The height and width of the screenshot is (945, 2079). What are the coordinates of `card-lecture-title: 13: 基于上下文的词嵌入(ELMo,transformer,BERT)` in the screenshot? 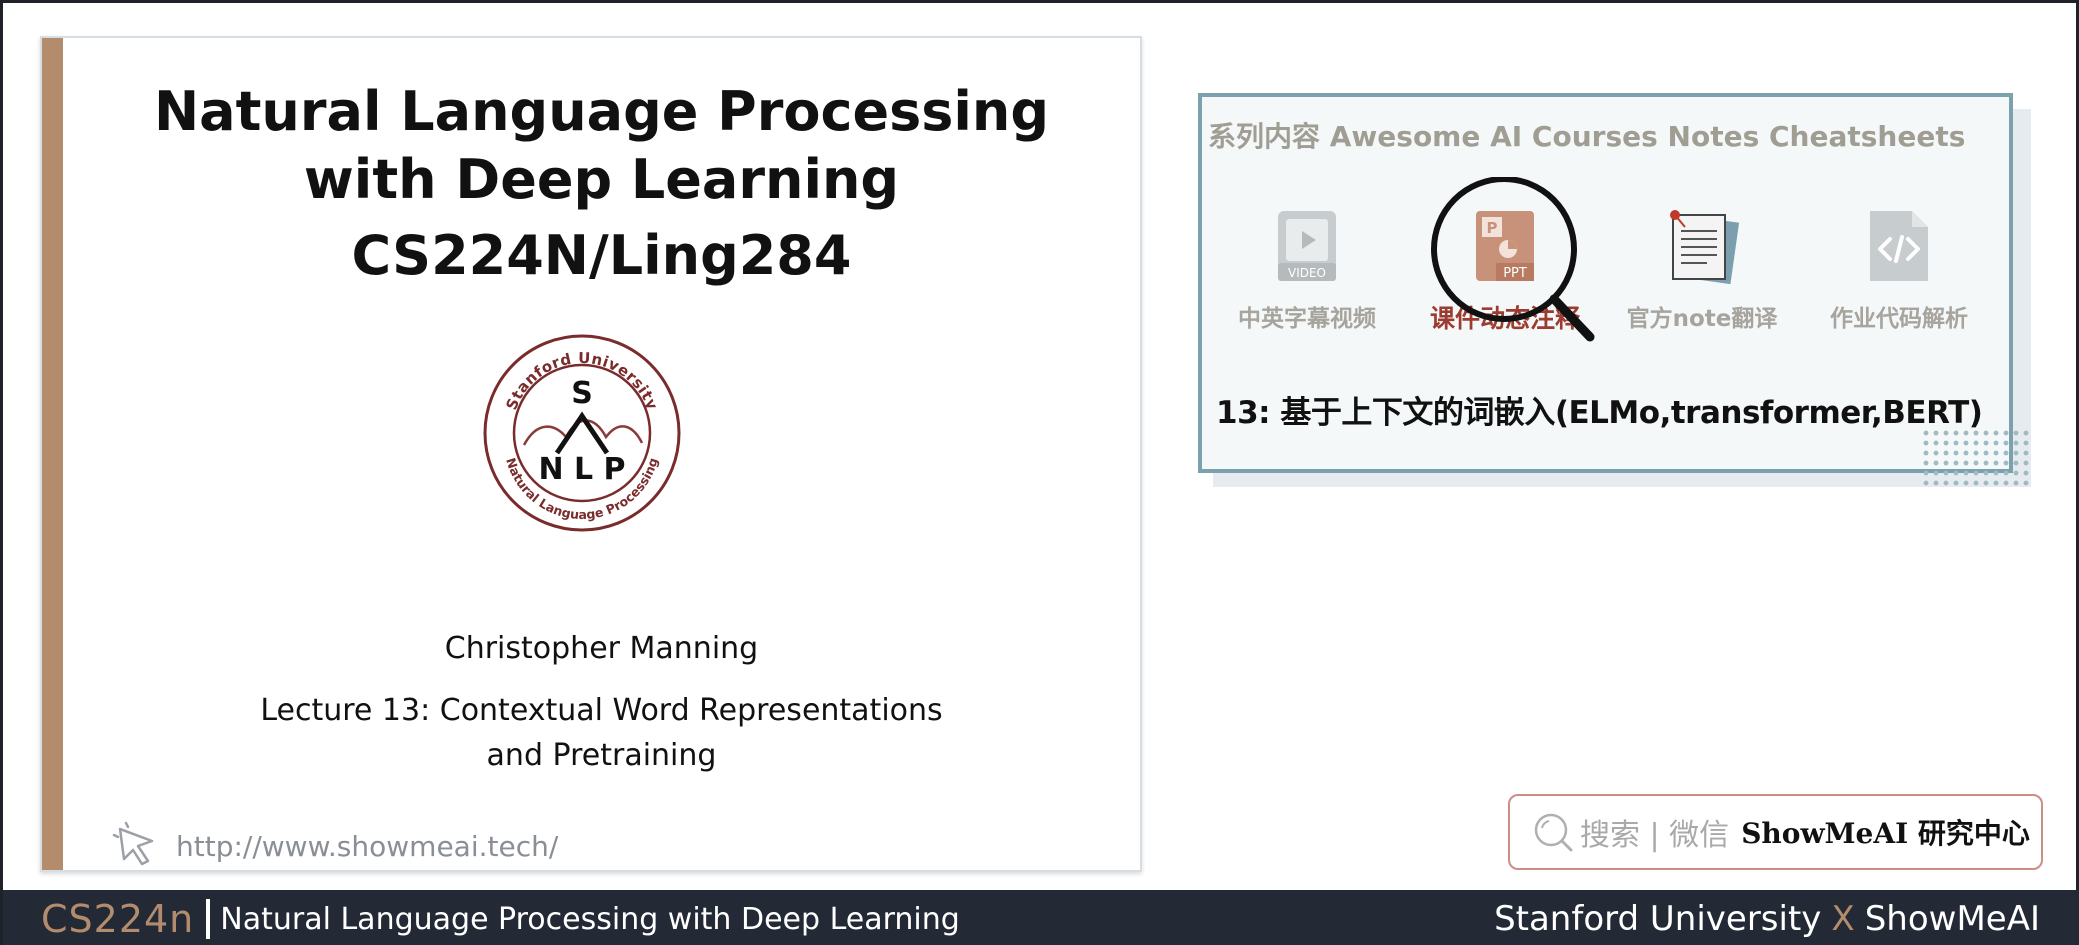 It's located at (1599, 413).